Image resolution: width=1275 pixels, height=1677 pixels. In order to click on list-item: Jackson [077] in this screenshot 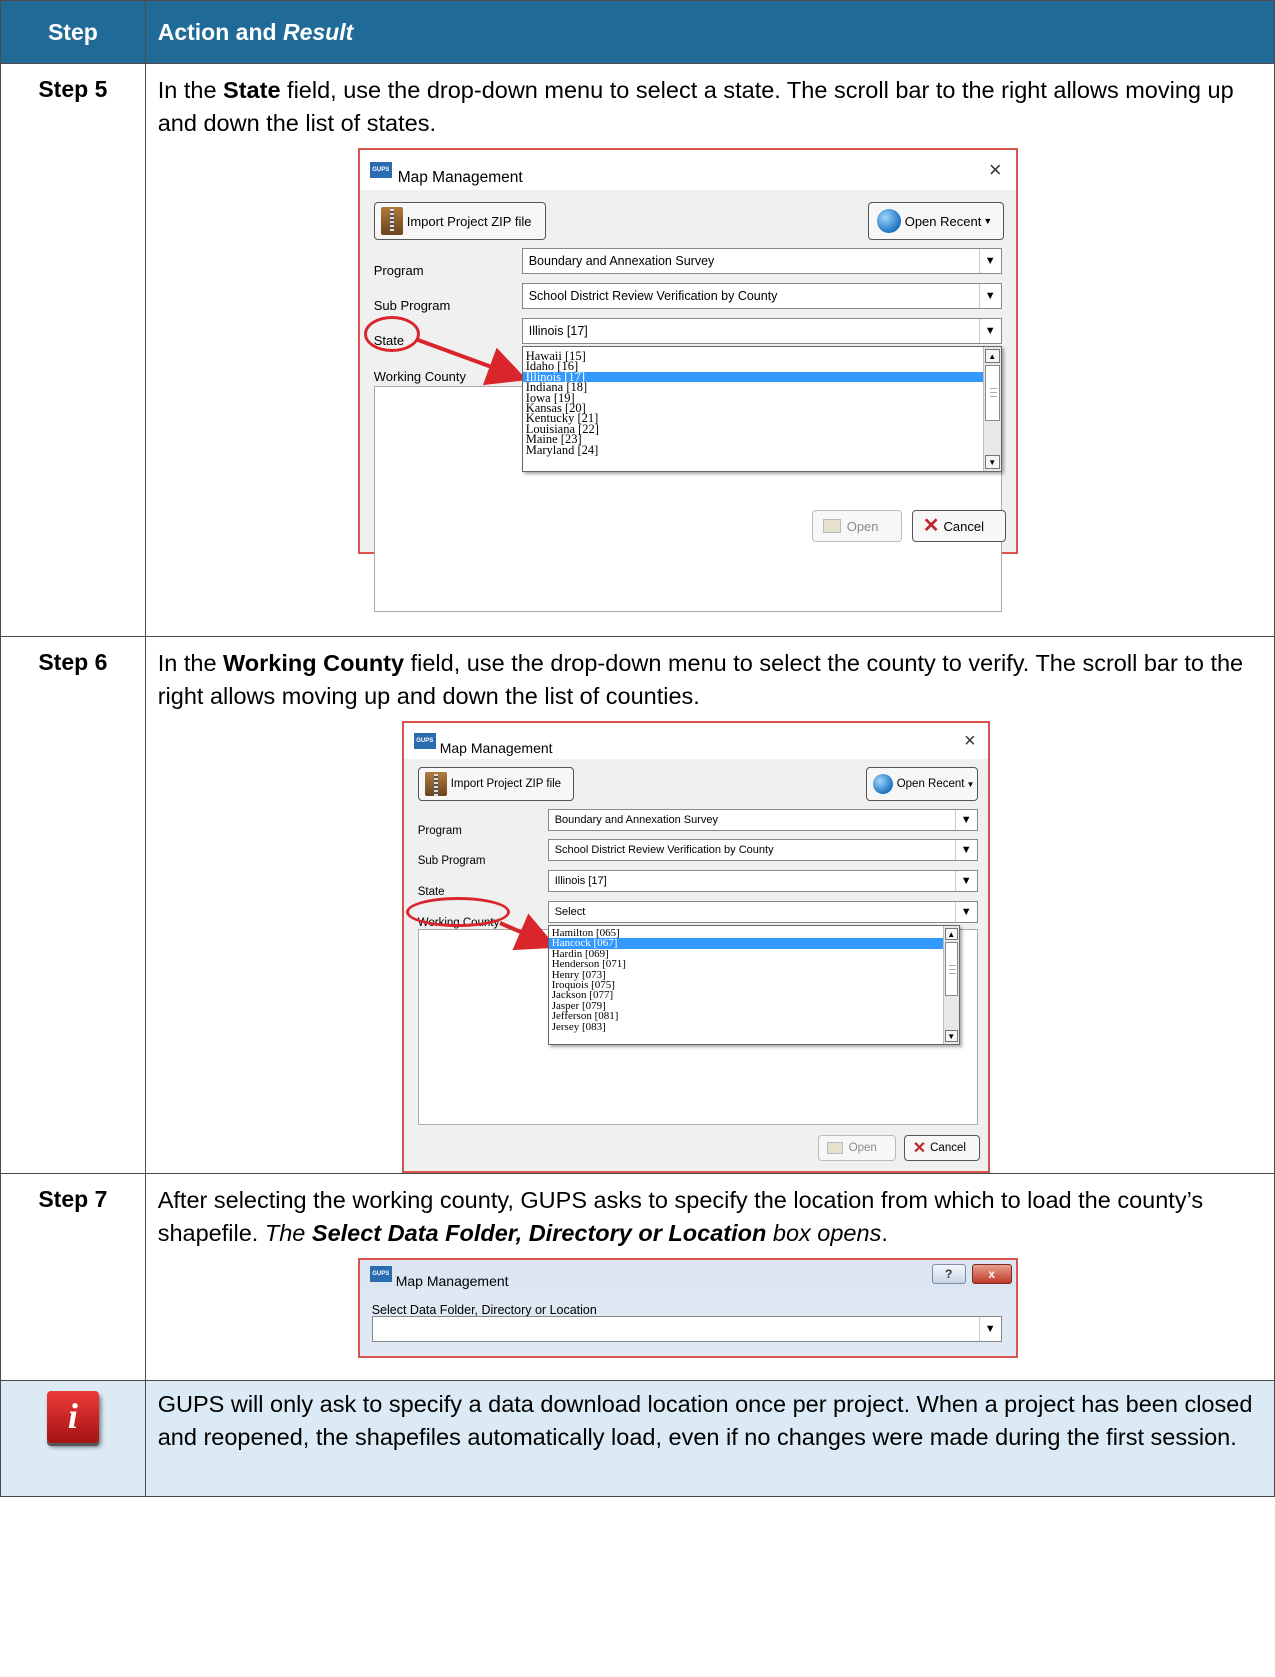, I will do `click(754, 995)`.